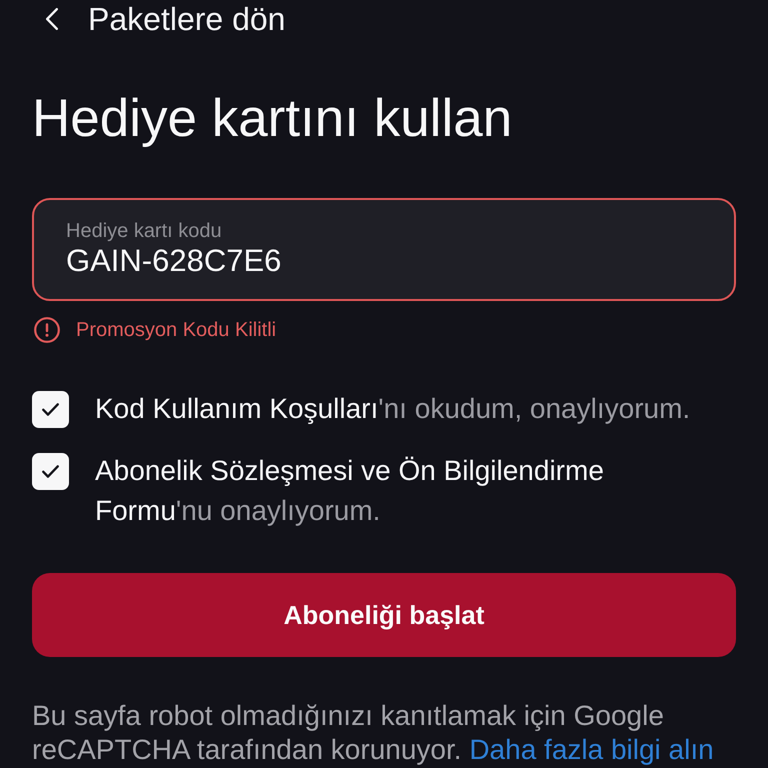 The width and height of the screenshot is (768, 768). Describe the element at coordinates (273, 119) in the screenshot. I see `page-title: Hediye kartını kullan` at that location.